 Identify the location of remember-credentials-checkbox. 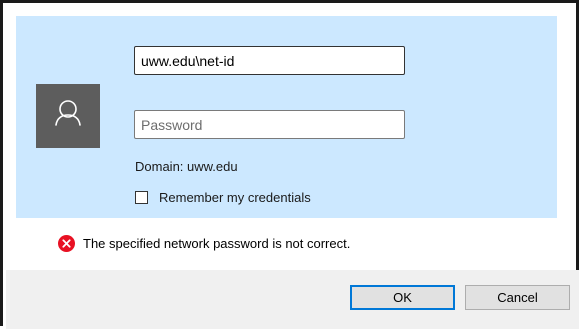
(141, 197).